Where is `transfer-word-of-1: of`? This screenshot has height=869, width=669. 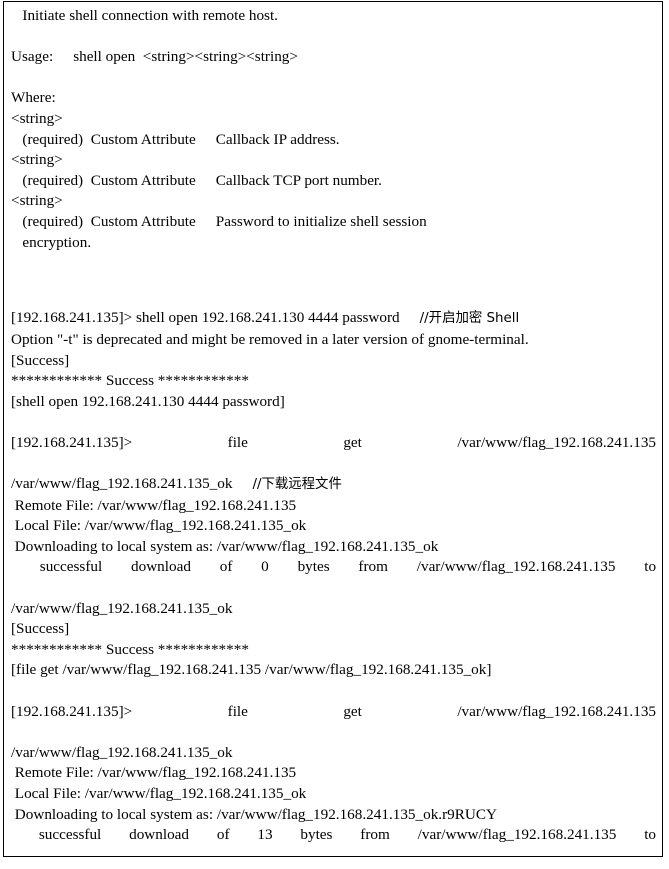 transfer-word-of-1: of is located at coordinates (226, 567).